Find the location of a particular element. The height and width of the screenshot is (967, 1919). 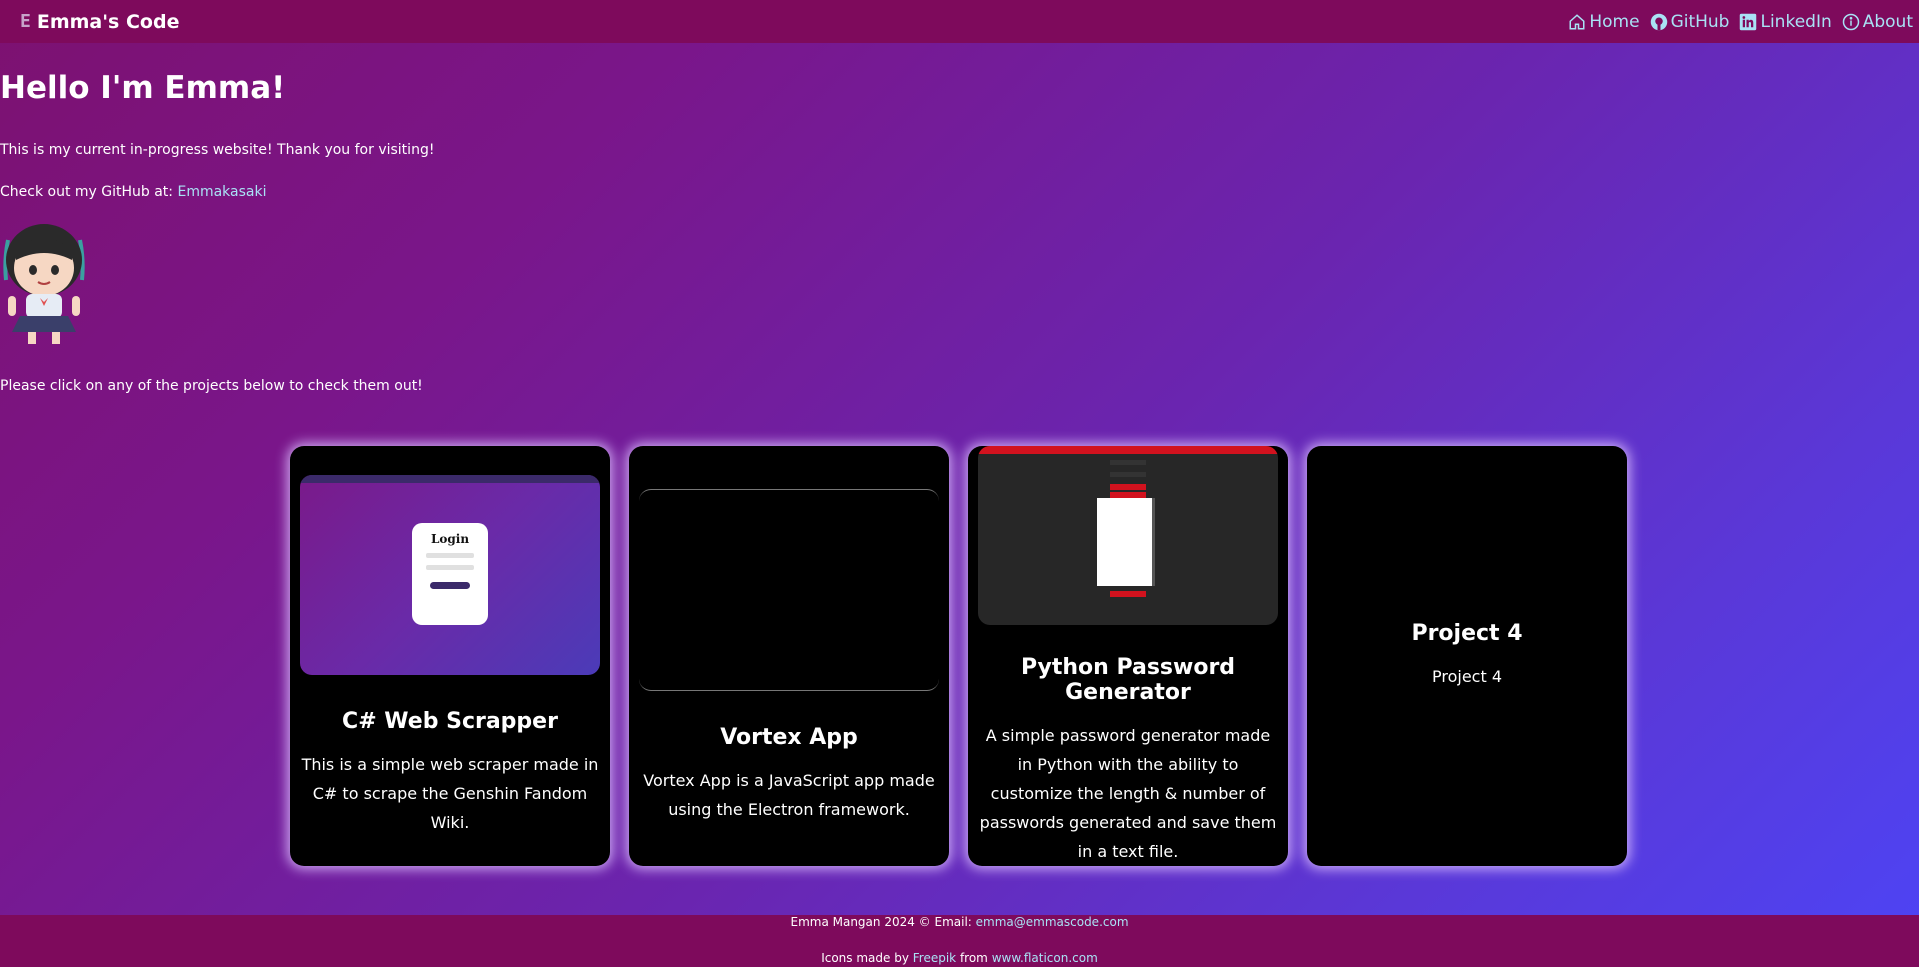

copyright-text: Emma Mangan 2024 © Email: is located at coordinates (883, 922).